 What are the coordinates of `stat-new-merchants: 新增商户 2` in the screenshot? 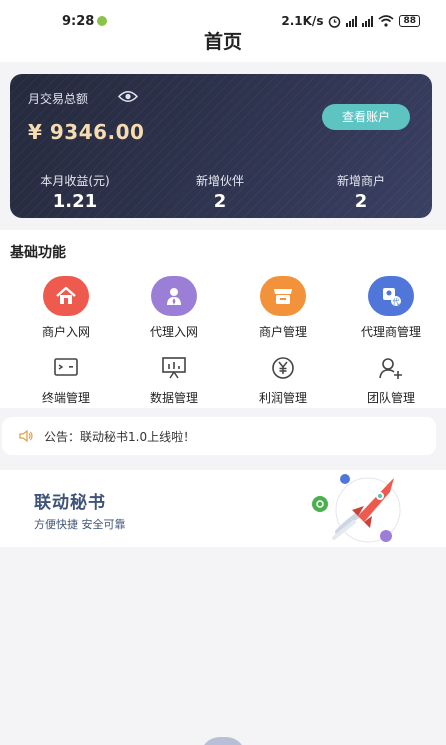 It's located at (361, 192).